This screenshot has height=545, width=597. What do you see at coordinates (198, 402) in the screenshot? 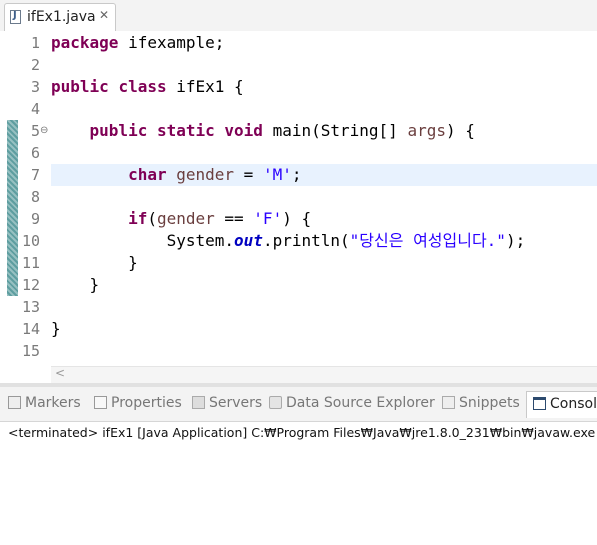
I see `servers-icon` at bounding box center [198, 402].